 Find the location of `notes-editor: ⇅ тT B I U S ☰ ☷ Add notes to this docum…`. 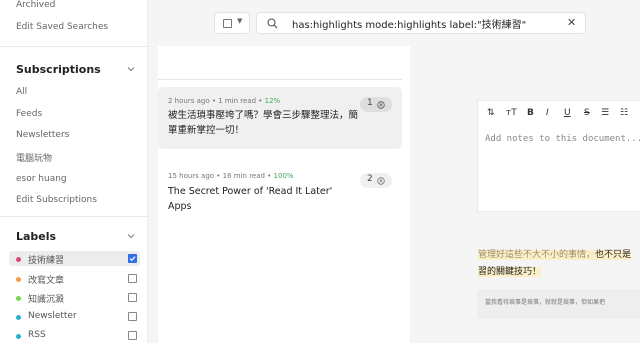

notes-editor: ⇅ тT B I U S ☰ ☷ Add notes to this docum… is located at coordinates (558, 156).